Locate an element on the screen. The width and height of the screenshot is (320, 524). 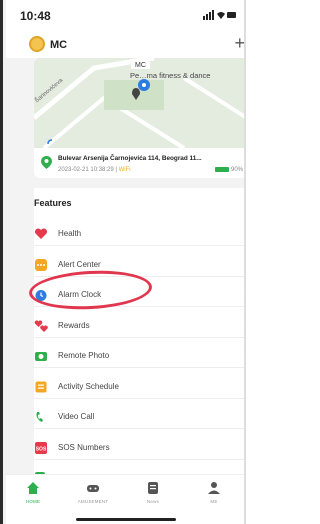
battery-level: 90% is located at coordinates (236, 170).